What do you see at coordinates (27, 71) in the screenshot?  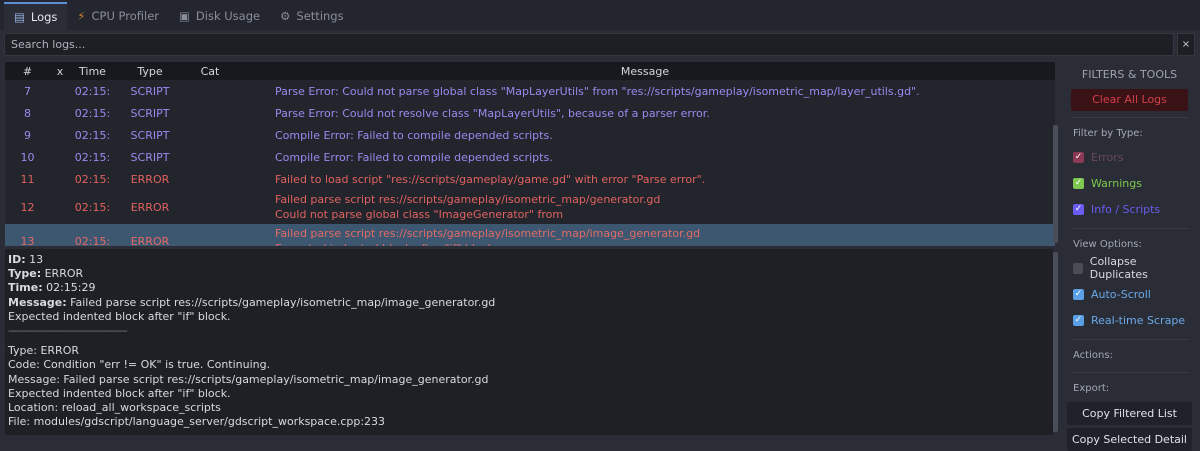 I see `col-id: #` at bounding box center [27, 71].